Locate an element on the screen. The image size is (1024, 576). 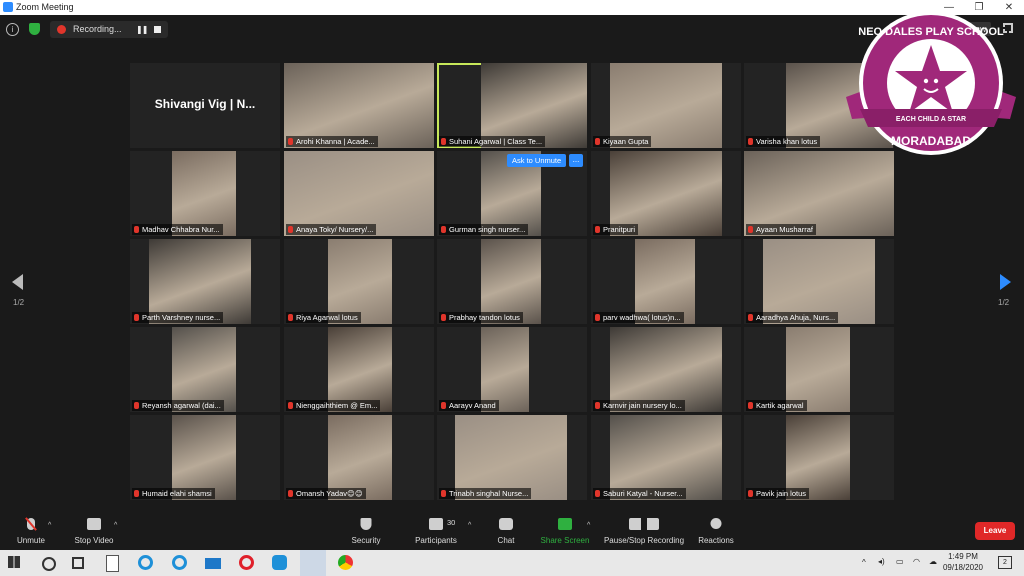
reactions-button: Reactions is located at coordinates (716, 528).